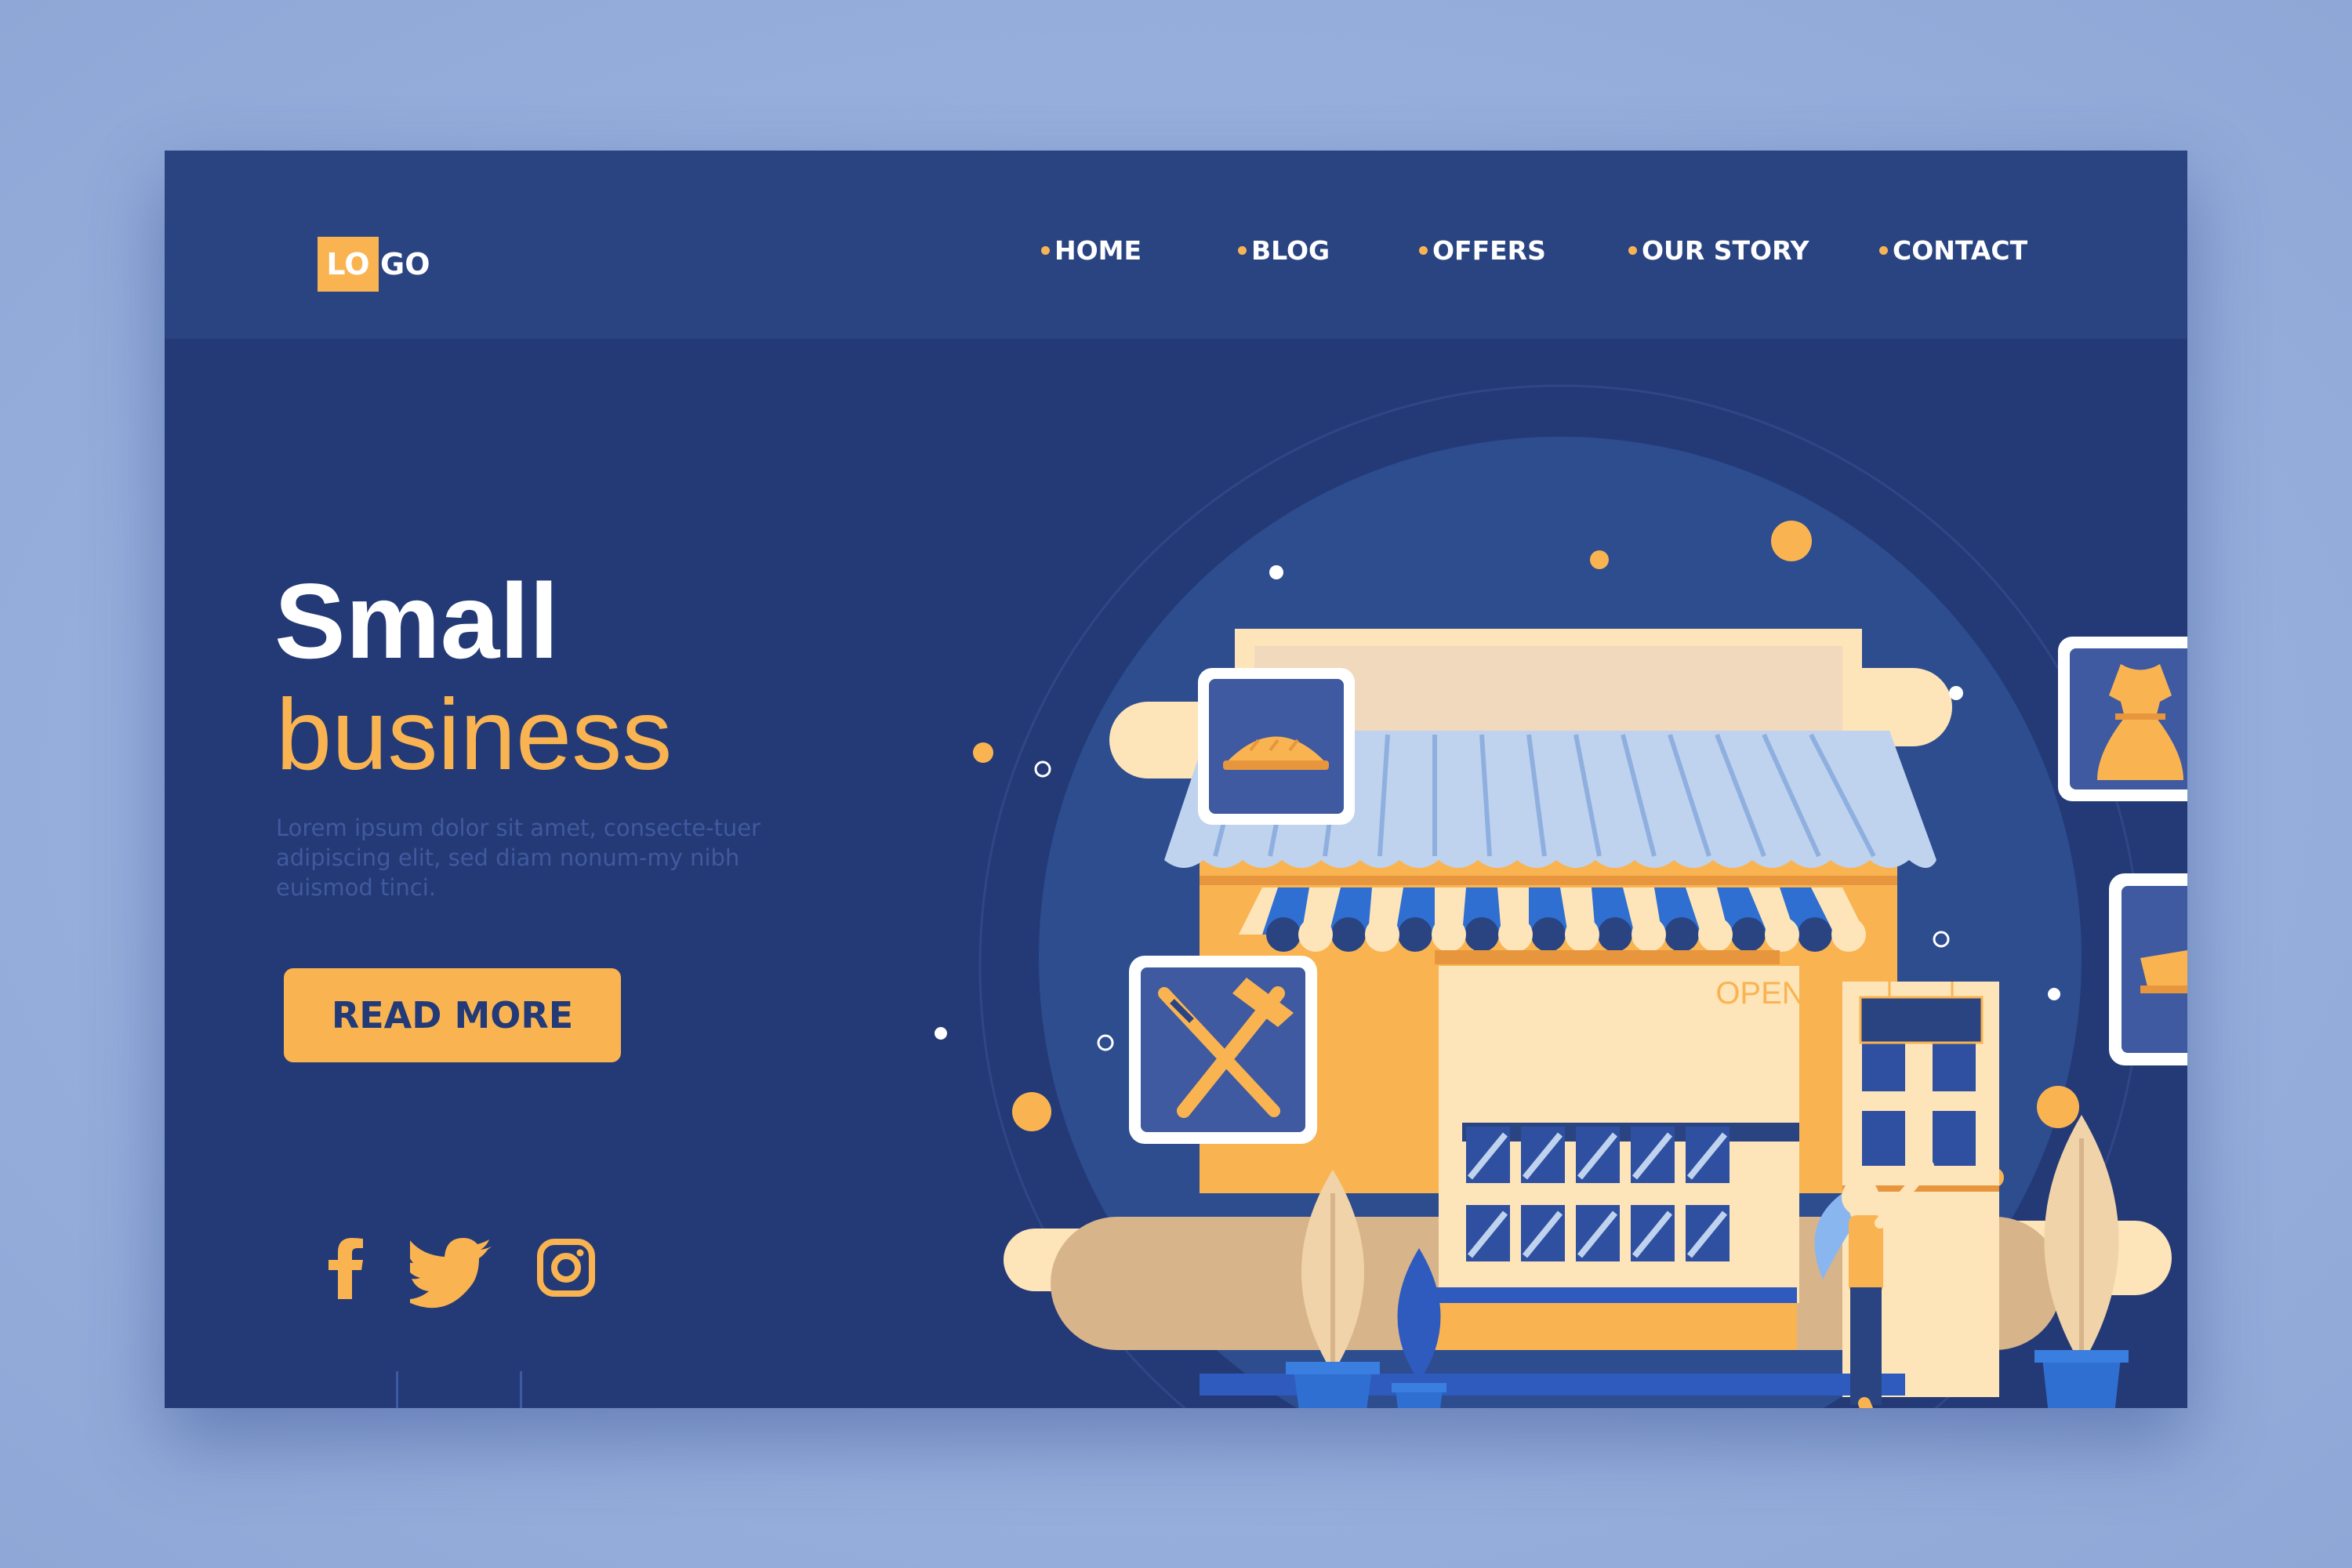 This screenshot has height=1568, width=2352. I want to click on dress-card, so click(2122, 719).